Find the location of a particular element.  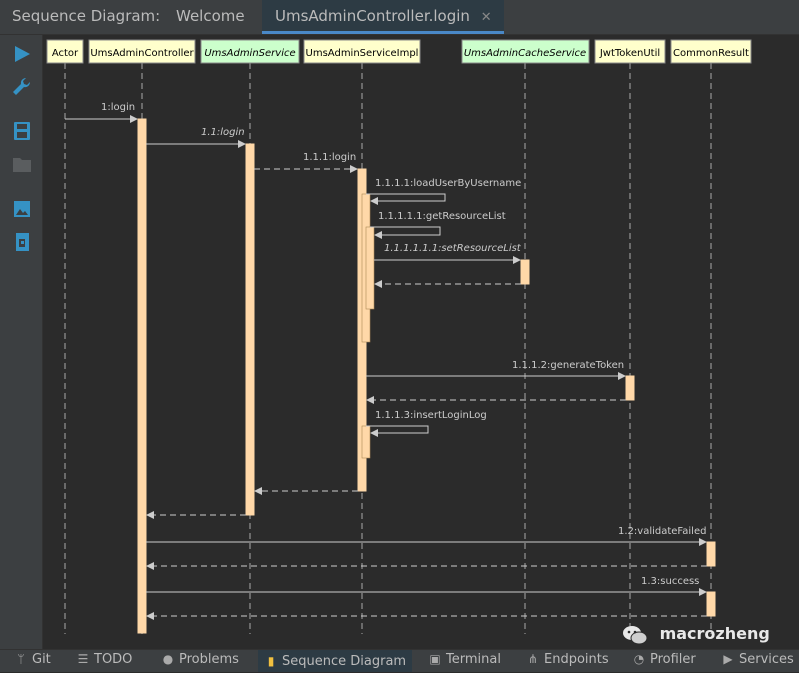

svg-text: UmsAdminController is located at coordinates (142, 53).